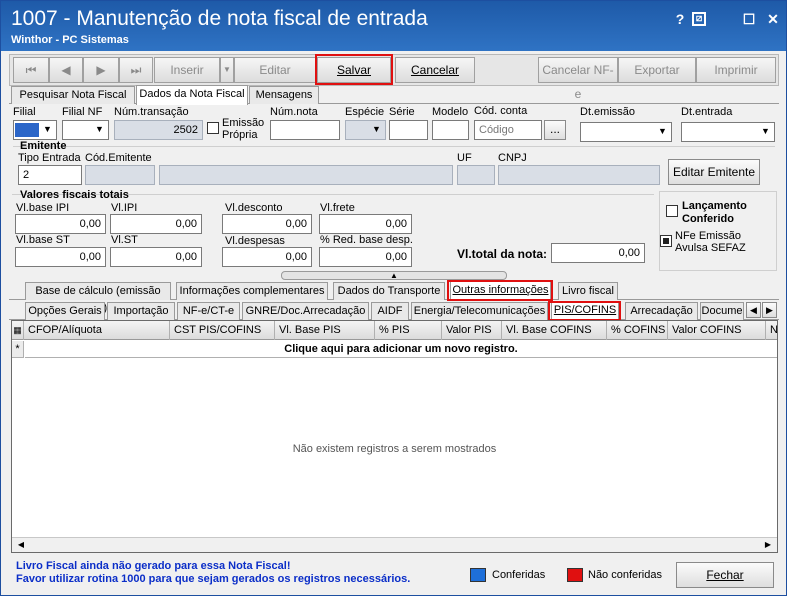 The image size is (787, 596). Describe the element at coordinates (472, 330) in the screenshot. I see `col-valor-pis: Valor PIS` at that location.